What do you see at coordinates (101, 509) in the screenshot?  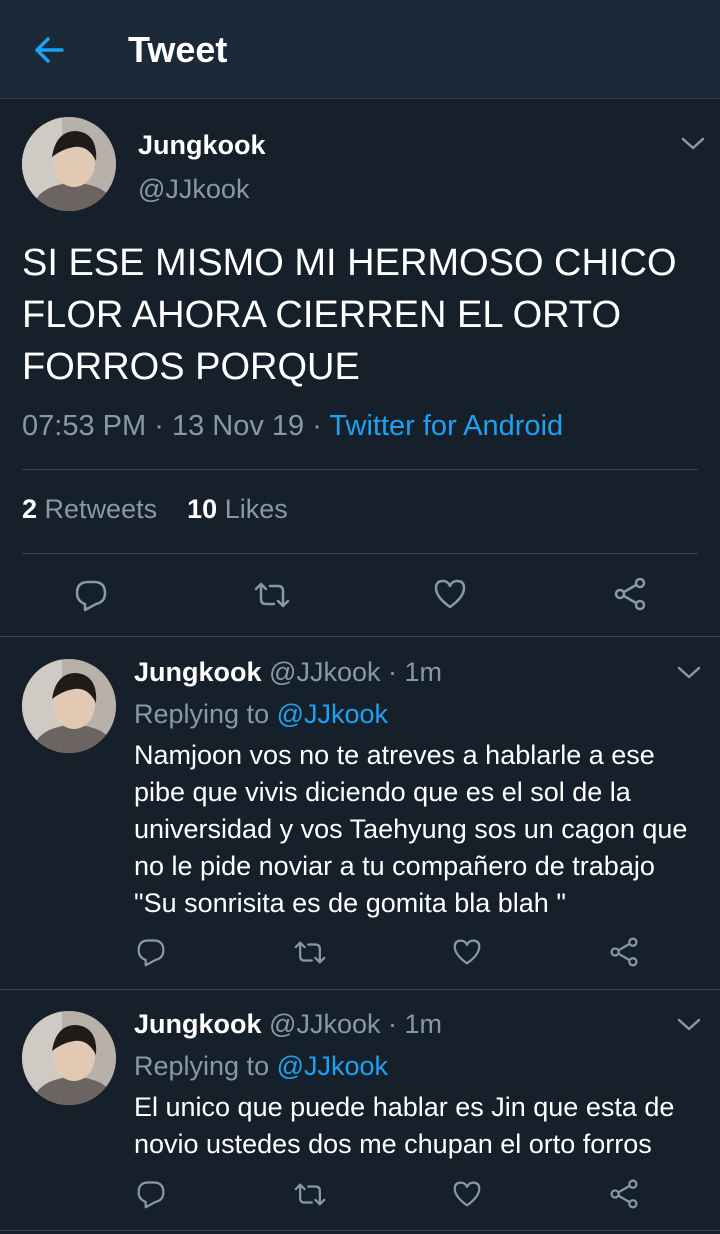 I see `retweets-label: Retweets` at bounding box center [101, 509].